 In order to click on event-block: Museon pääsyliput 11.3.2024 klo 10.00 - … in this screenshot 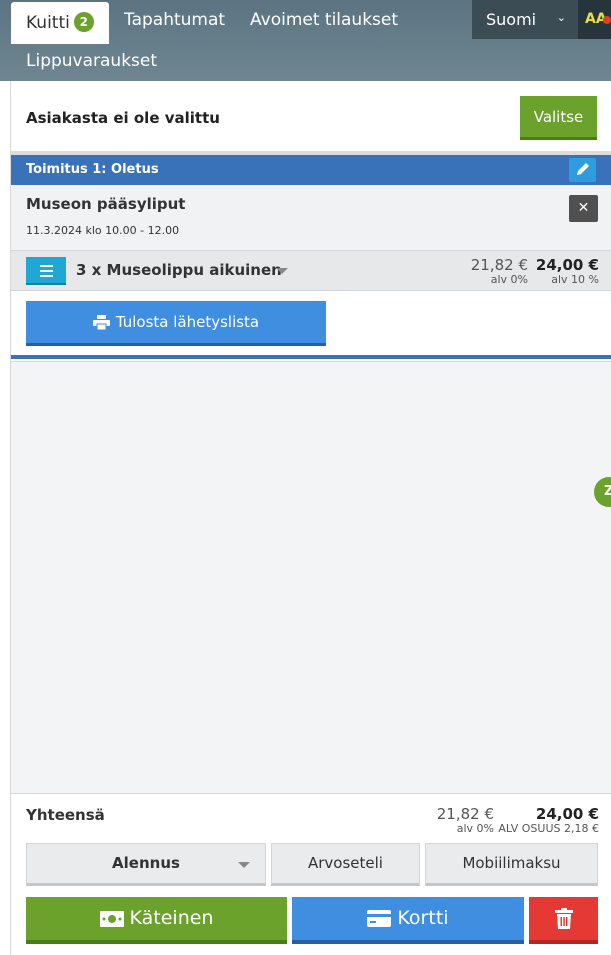, I will do `click(311, 217)`.